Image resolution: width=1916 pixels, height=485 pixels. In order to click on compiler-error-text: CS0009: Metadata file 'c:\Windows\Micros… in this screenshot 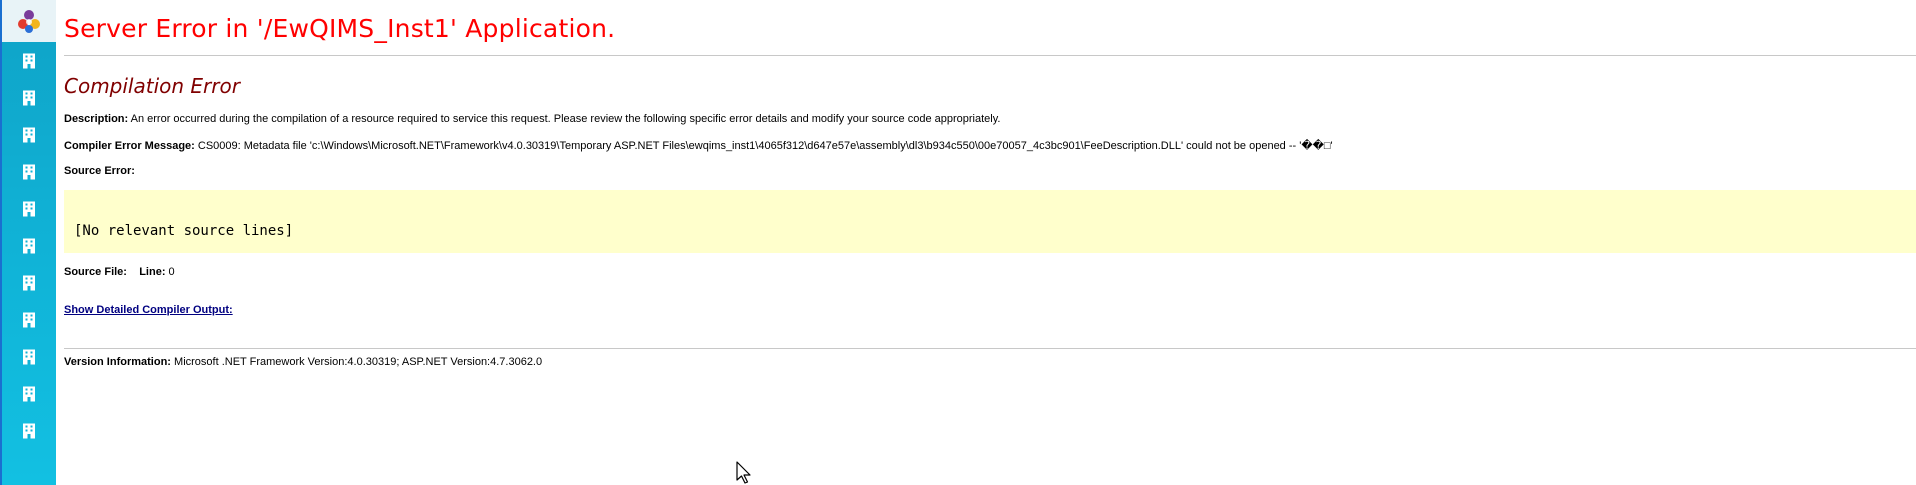, I will do `click(763, 146)`.